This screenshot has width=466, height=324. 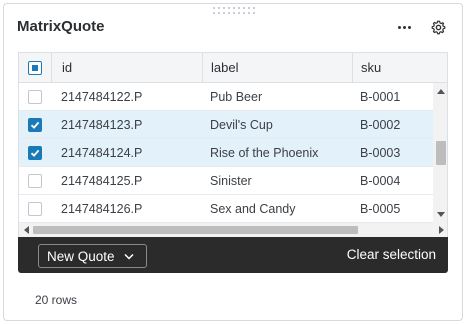 I want to click on vertical-scroll-thumb, so click(x=441, y=153).